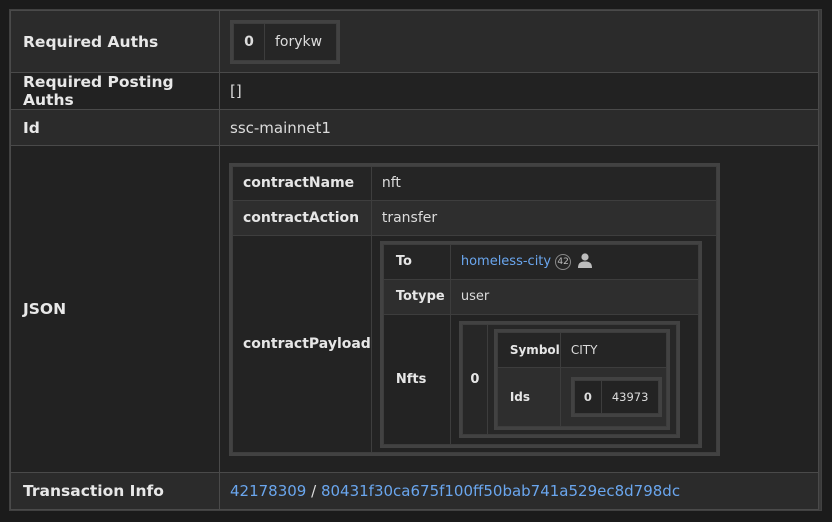 The height and width of the screenshot is (522, 832). I want to click on required-posting-auths-value: [], so click(519, 91).